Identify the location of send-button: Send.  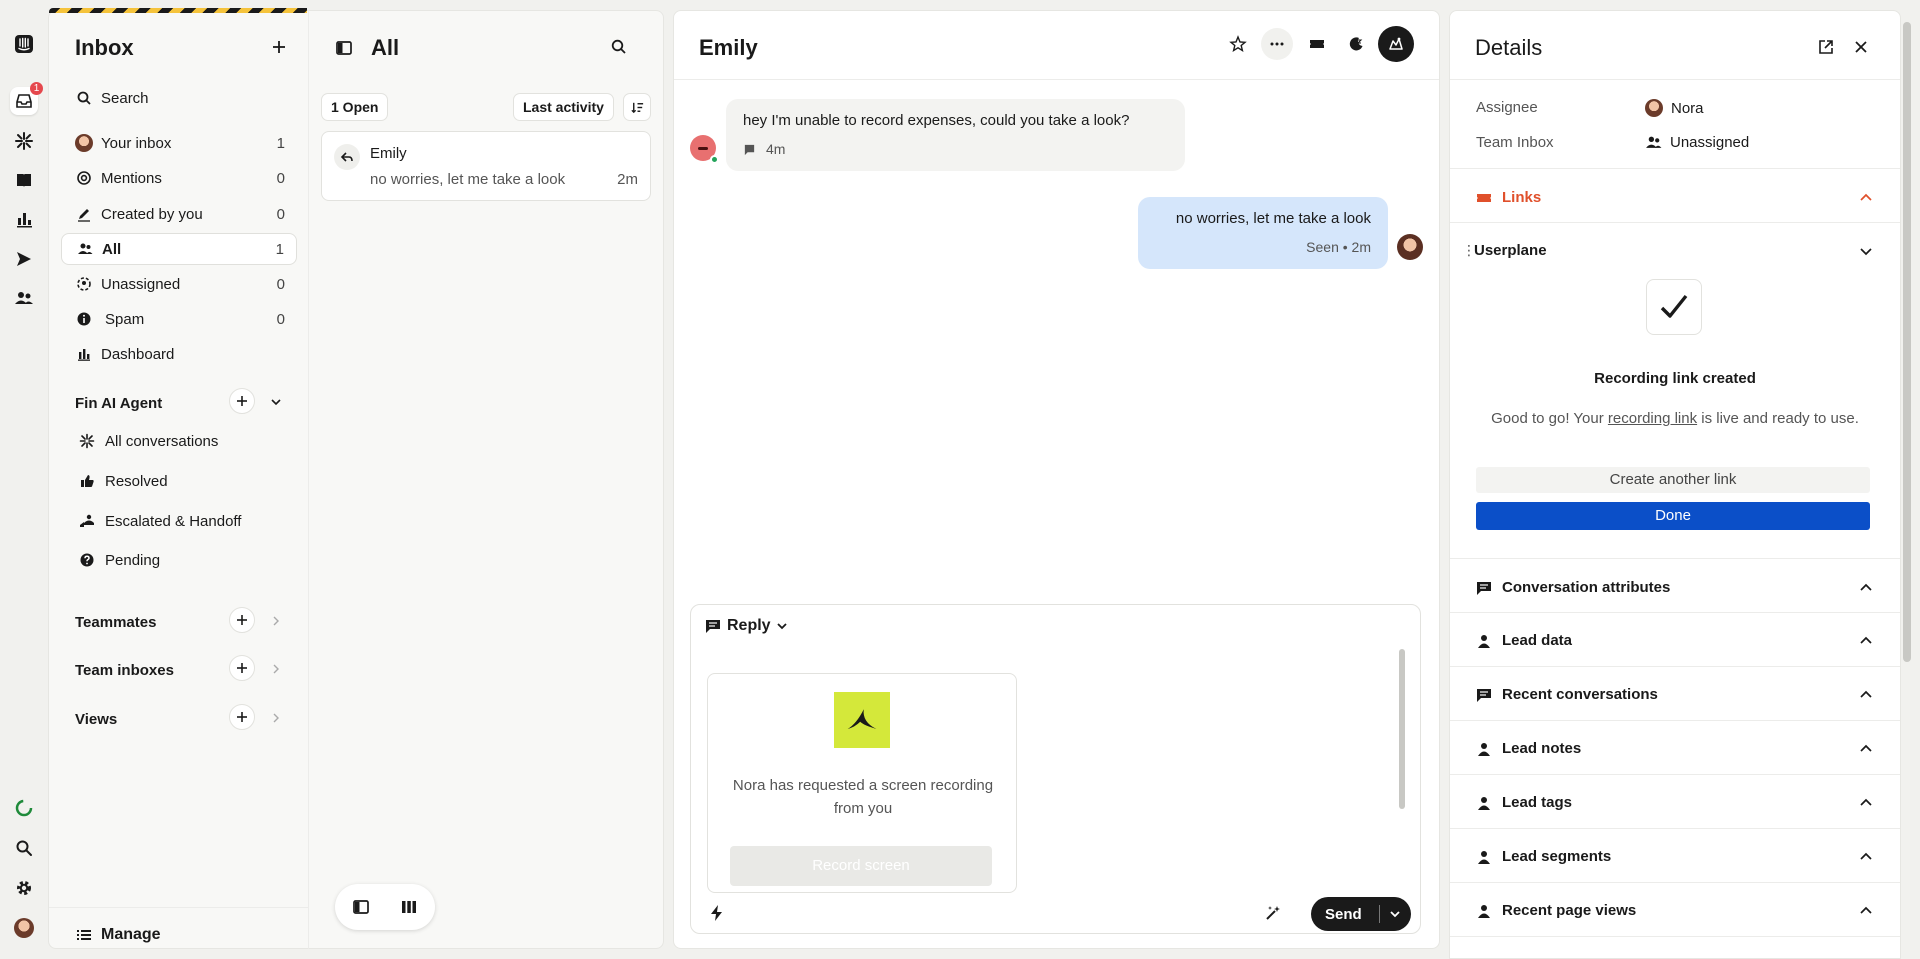
(1361, 914).